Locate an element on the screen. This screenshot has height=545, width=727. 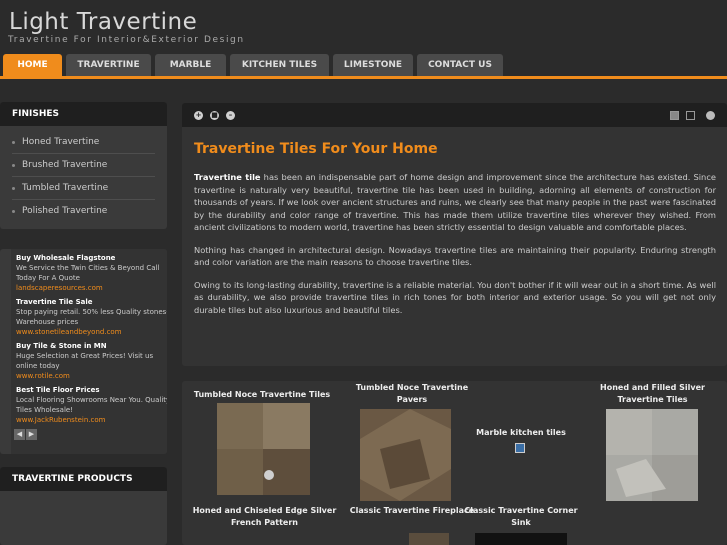
gallery-caption: Classic Travertine Fireplace is located at coordinates (412, 511).